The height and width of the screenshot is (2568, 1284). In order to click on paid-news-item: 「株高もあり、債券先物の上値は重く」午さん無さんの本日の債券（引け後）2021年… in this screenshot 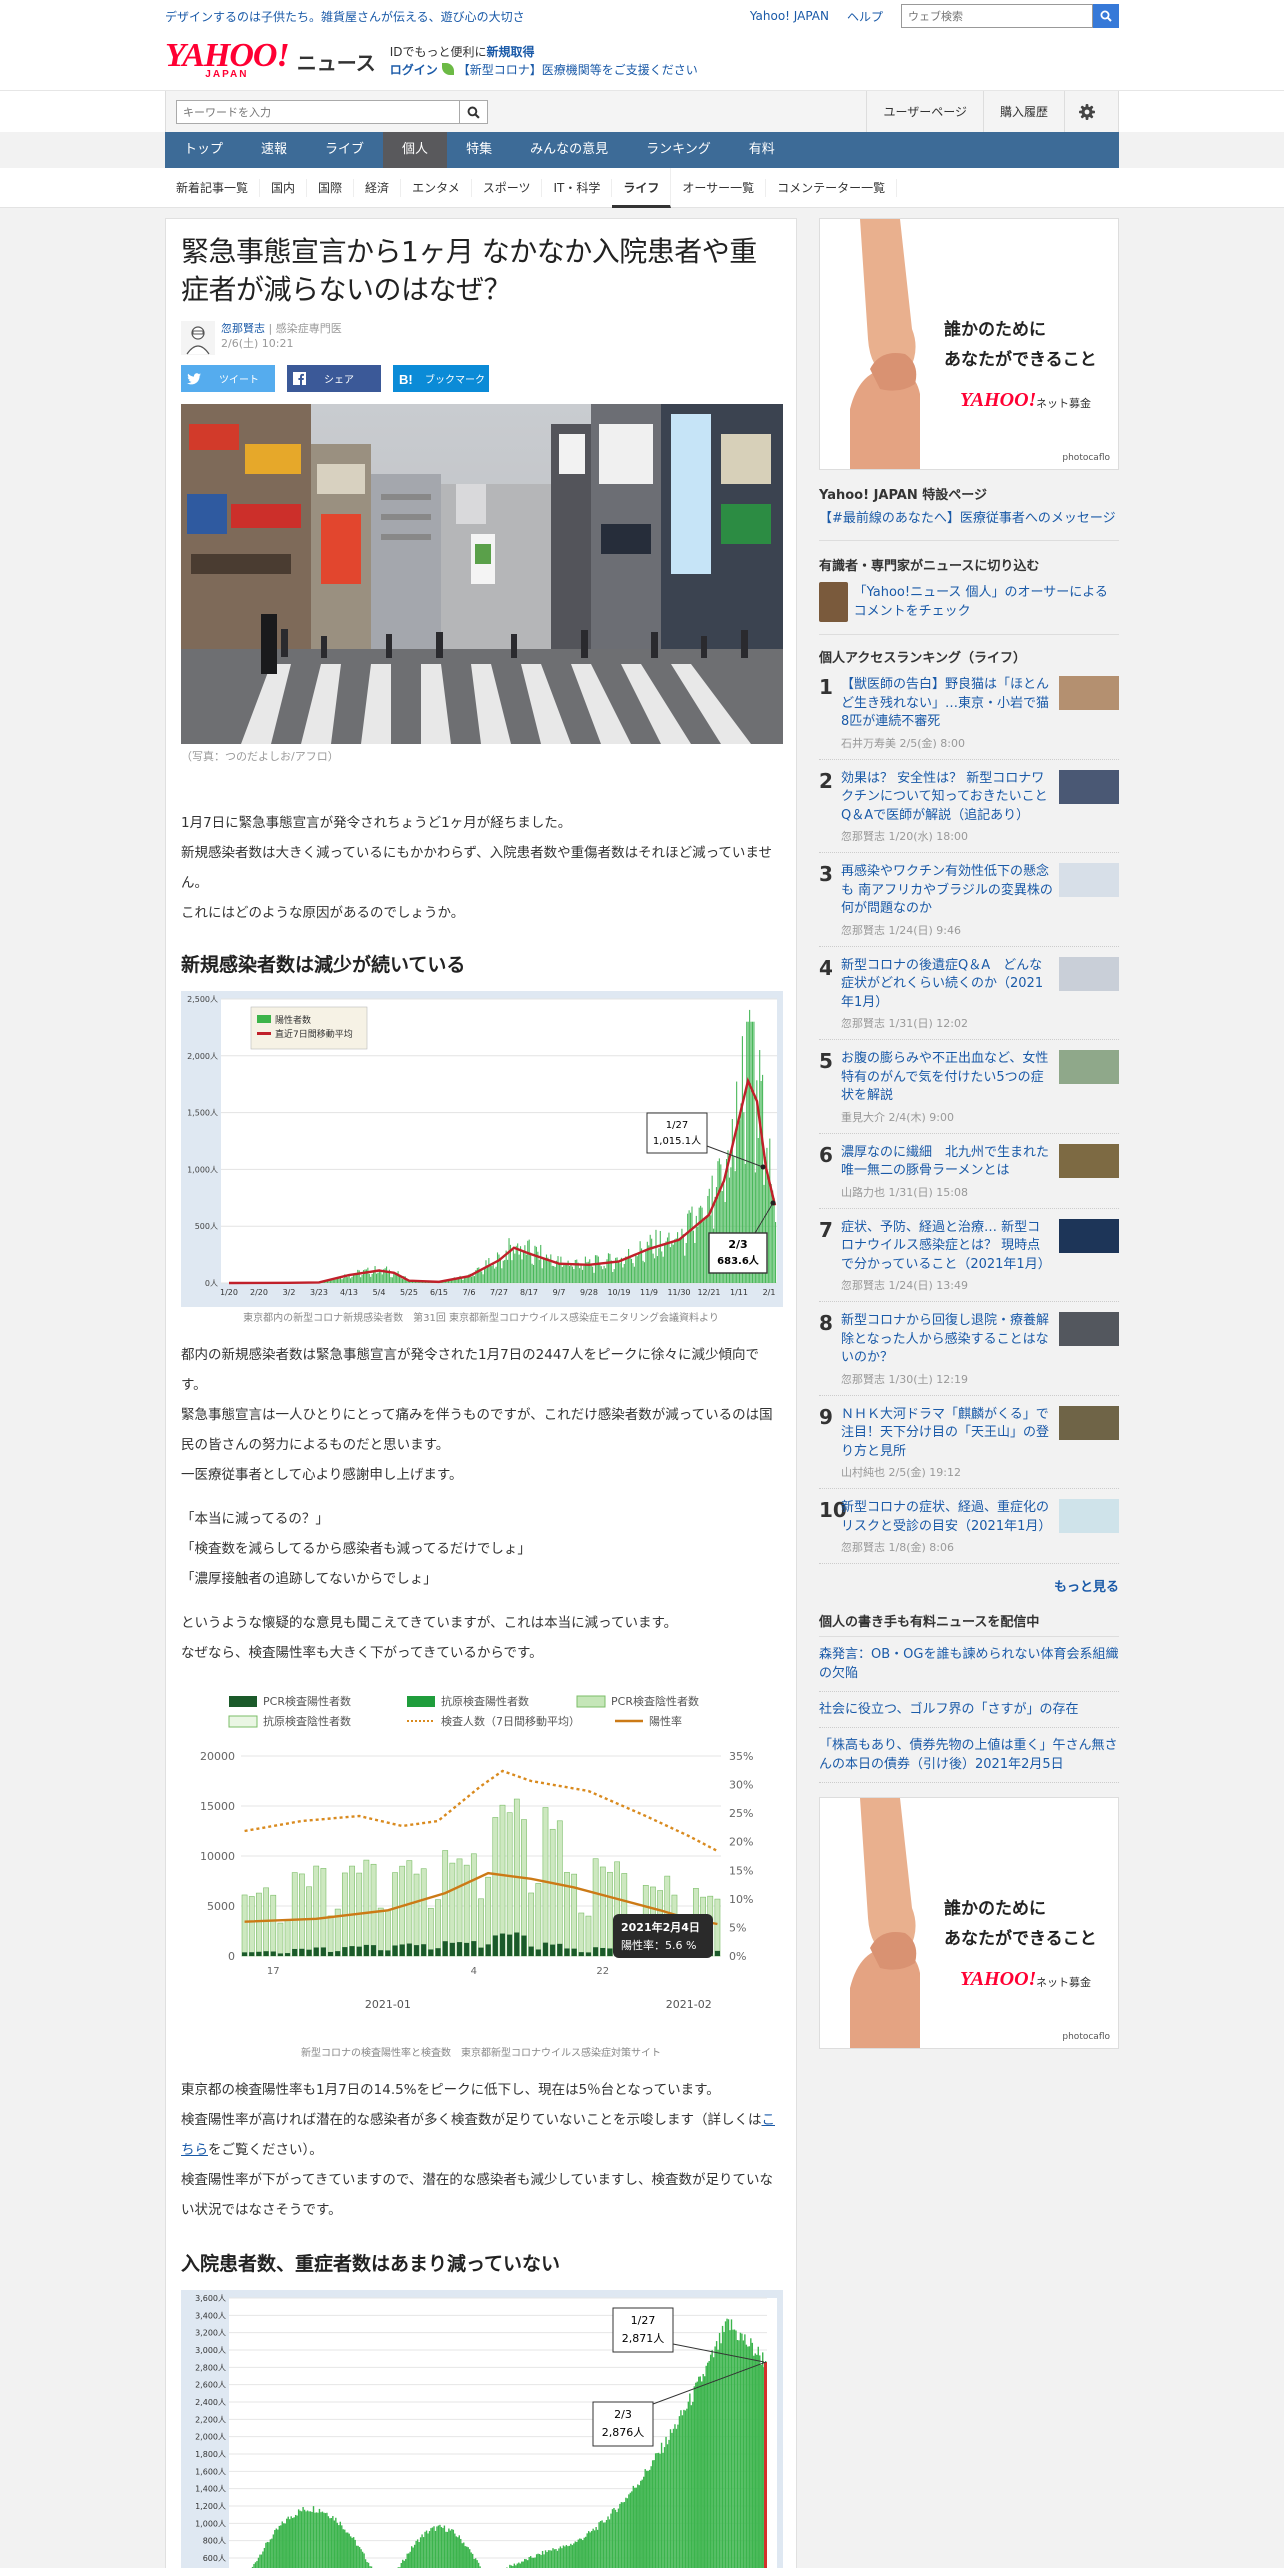, I will do `click(969, 1755)`.